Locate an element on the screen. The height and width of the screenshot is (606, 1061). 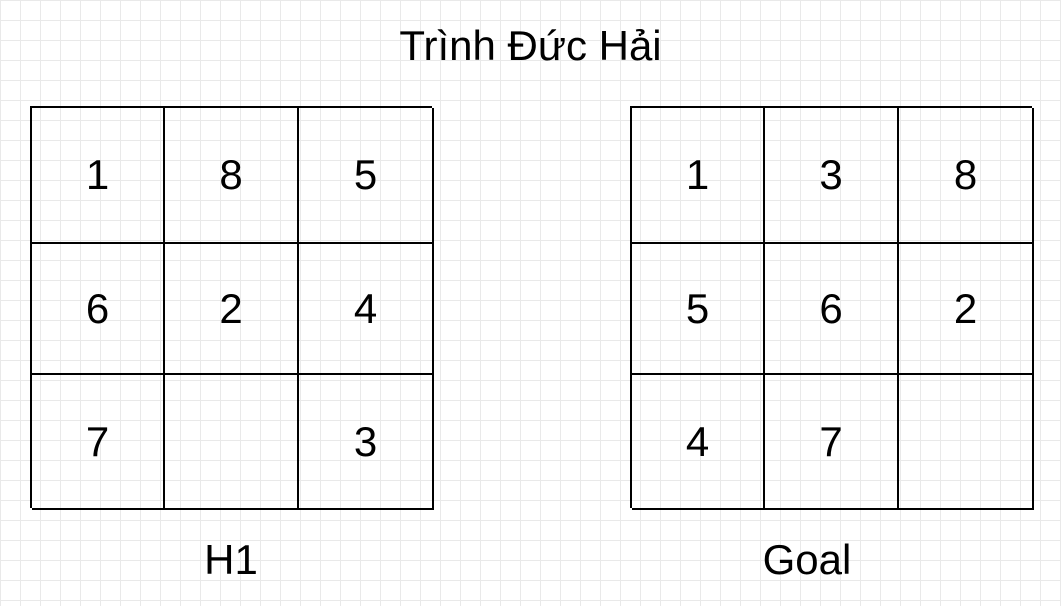
diagram-title: Trình Đức Hải is located at coordinates (530, 45).